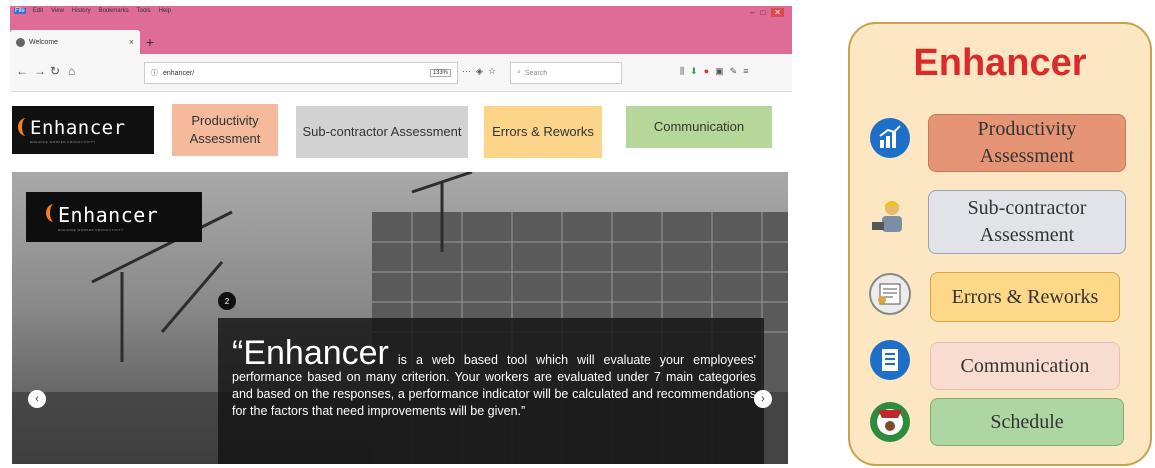 This screenshot has width=1155, height=468. Describe the element at coordinates (767, 12) in the screenshot. I see `window-controls: – □ ✕` at that location.